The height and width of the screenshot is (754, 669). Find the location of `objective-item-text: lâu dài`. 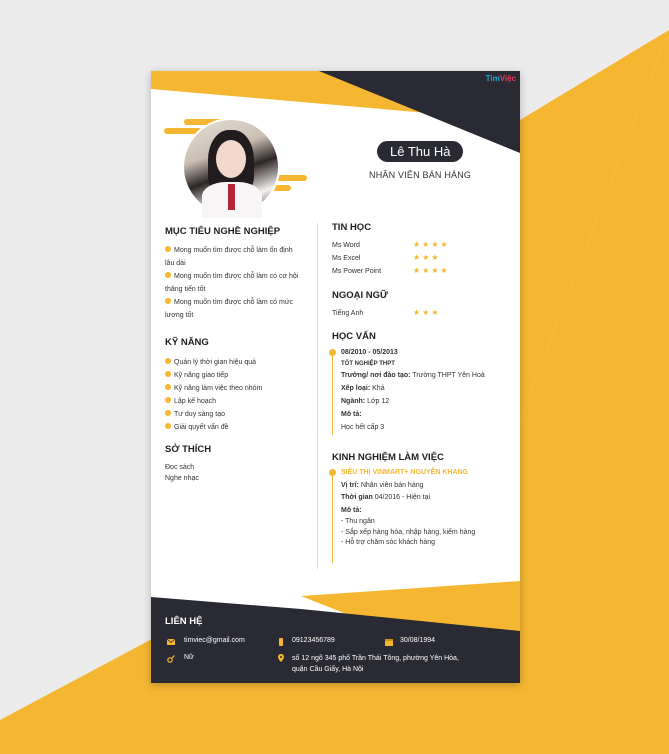

objective-item-text: lâu dài is located at coordinates (175, 263).